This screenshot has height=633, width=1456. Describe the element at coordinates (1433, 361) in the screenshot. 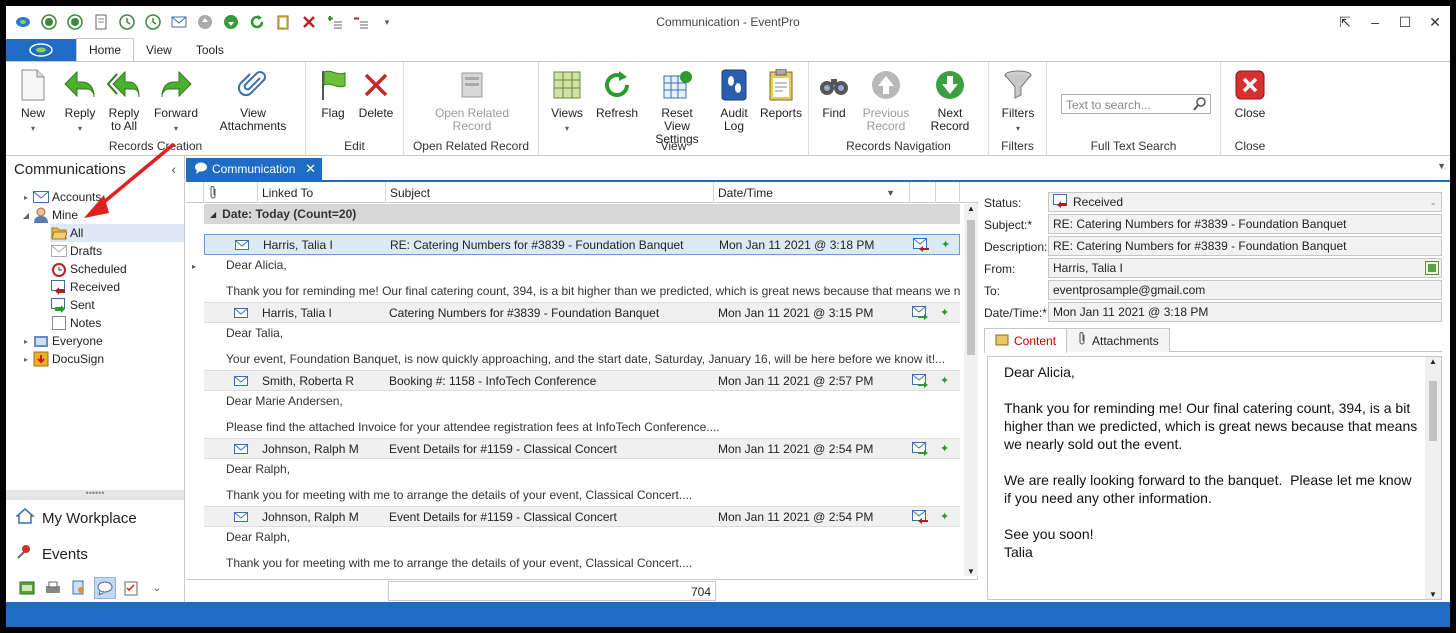

I see `body-scroll-up-icon: ▲` at that location.